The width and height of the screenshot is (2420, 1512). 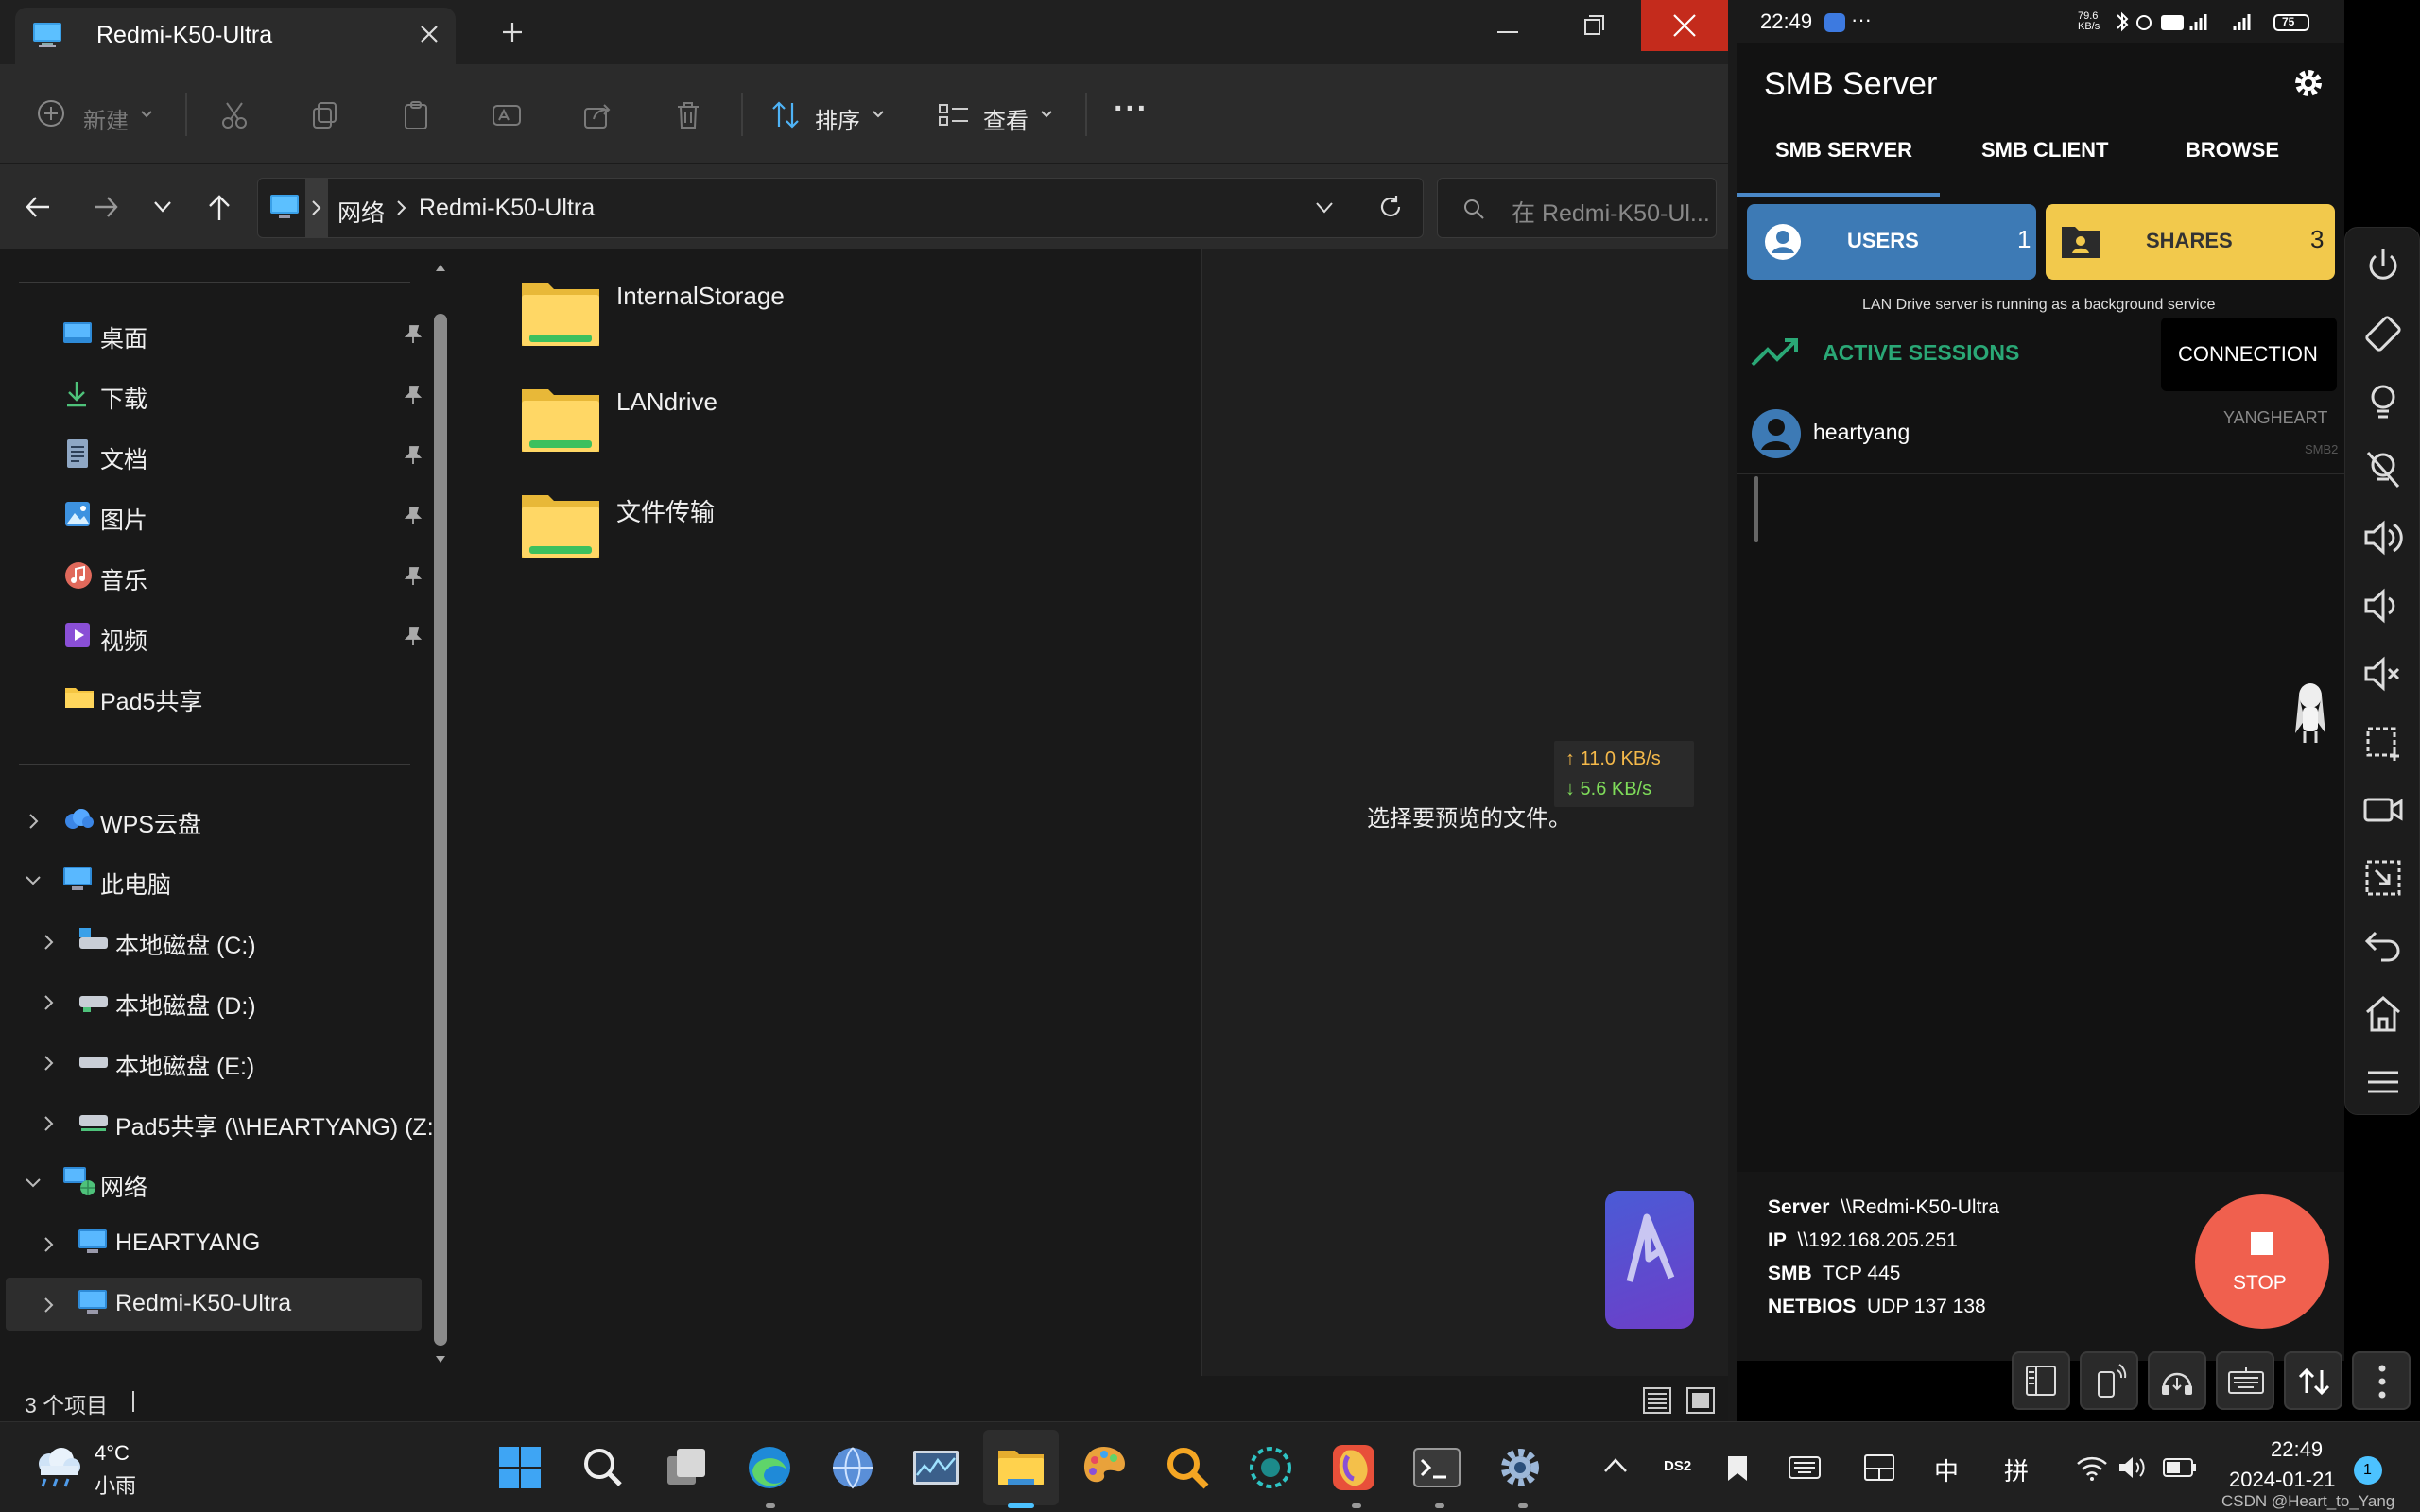 I want to click on details-view-icon, so click(x=1657, y=1400).